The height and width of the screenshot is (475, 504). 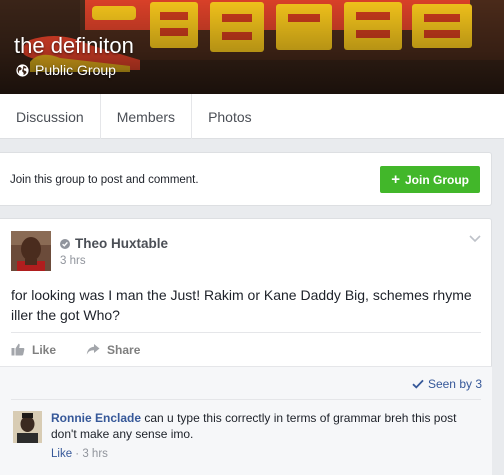 I want to click on post-author-name: Theo Huxtable, so click(x=121, y=243).